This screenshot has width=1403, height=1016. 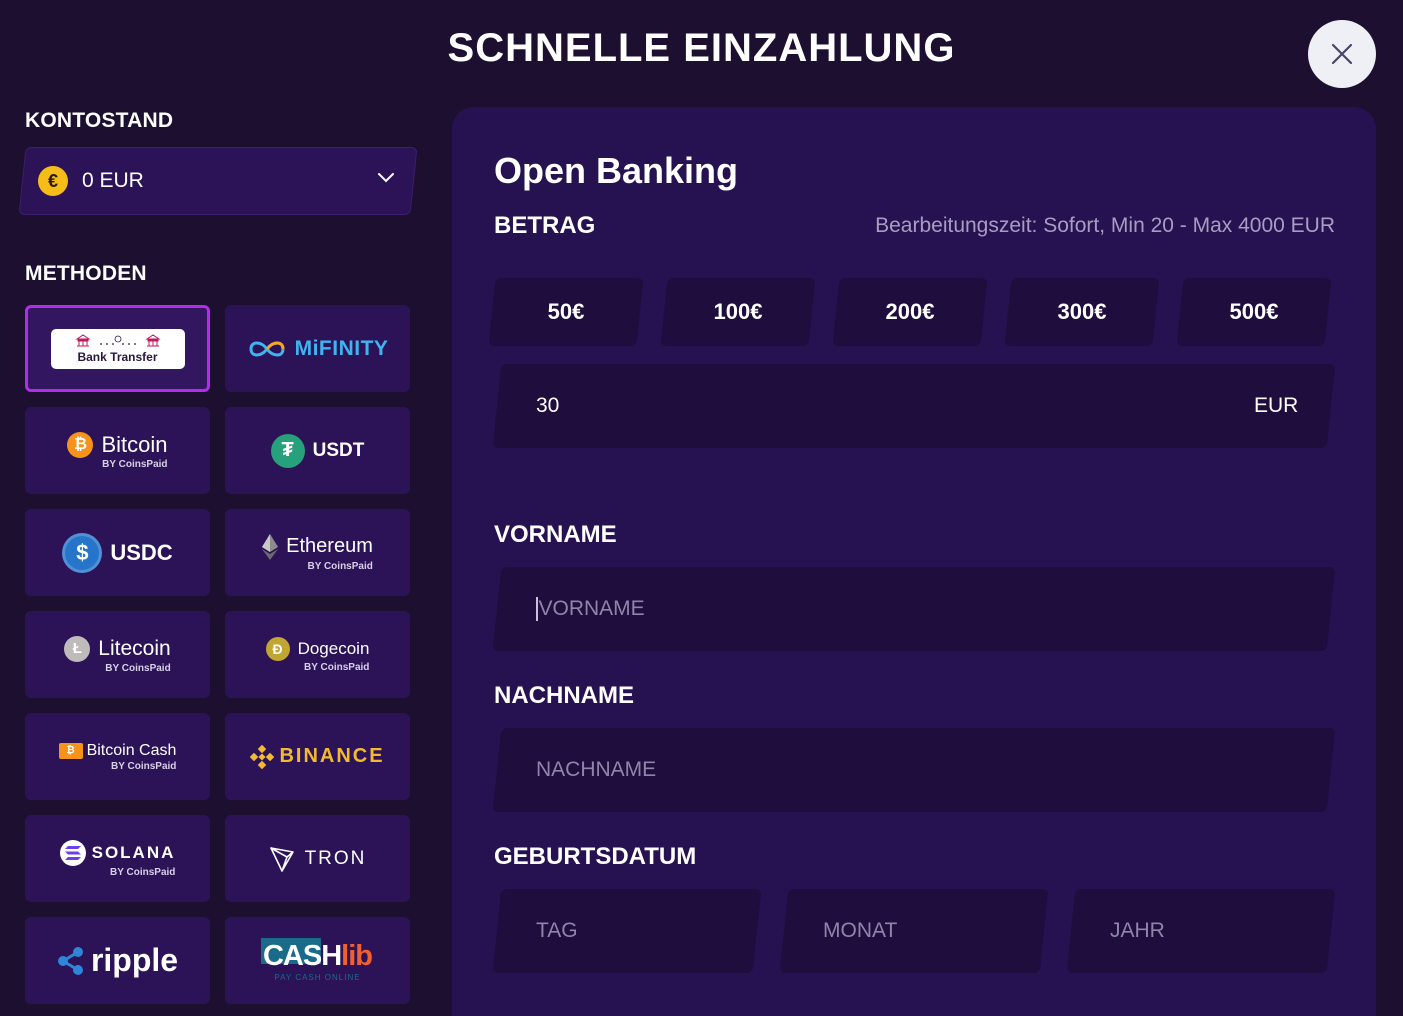 I want to click on close-icon, so click(x=1342, y=54).